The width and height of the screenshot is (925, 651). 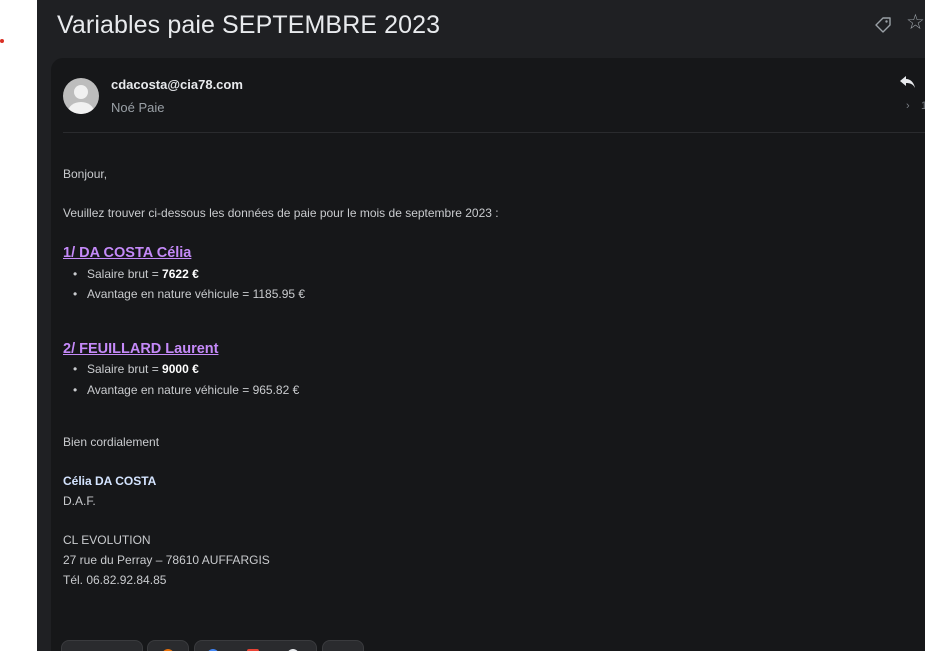 I want to click on email-subject: Variables paie SEPTEMBRE 2023, so click(x=249, y=25).